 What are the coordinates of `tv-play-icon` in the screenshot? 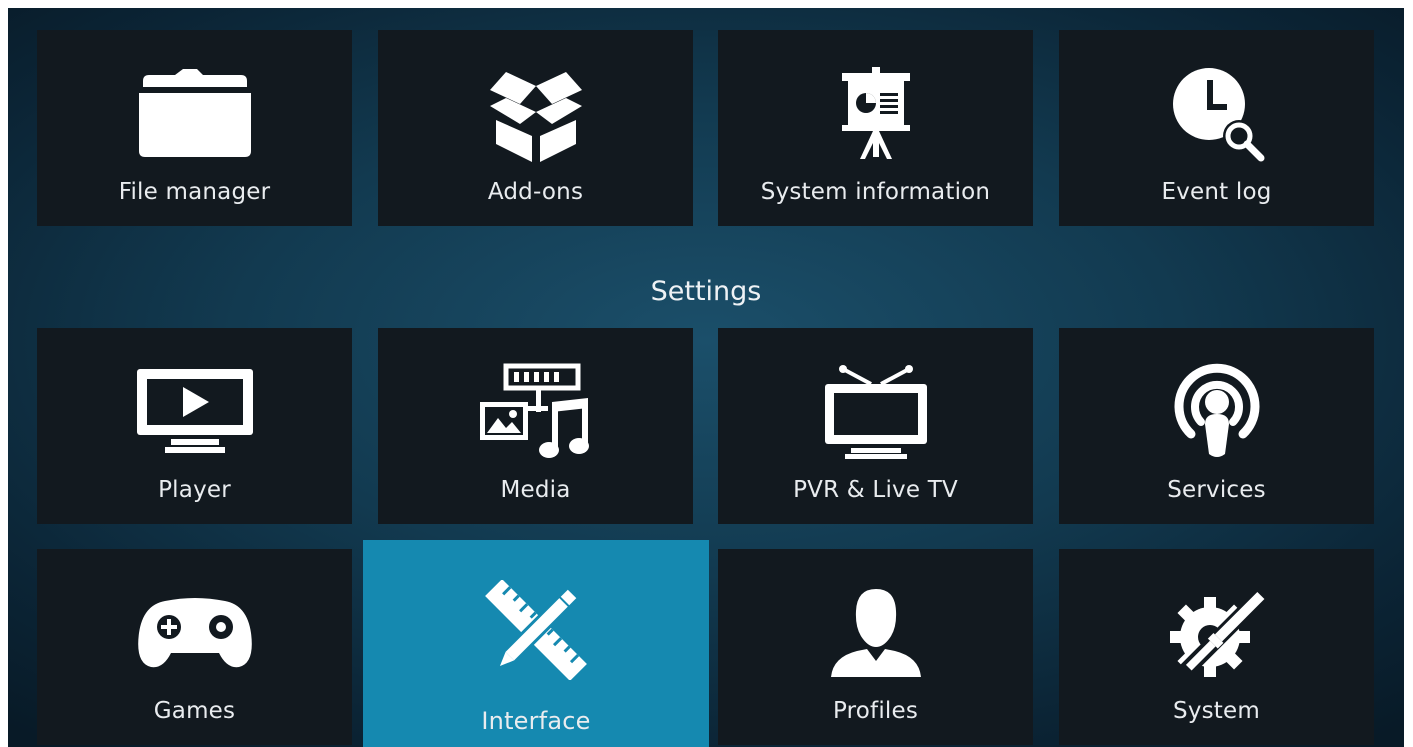 It's located at (195, 412).